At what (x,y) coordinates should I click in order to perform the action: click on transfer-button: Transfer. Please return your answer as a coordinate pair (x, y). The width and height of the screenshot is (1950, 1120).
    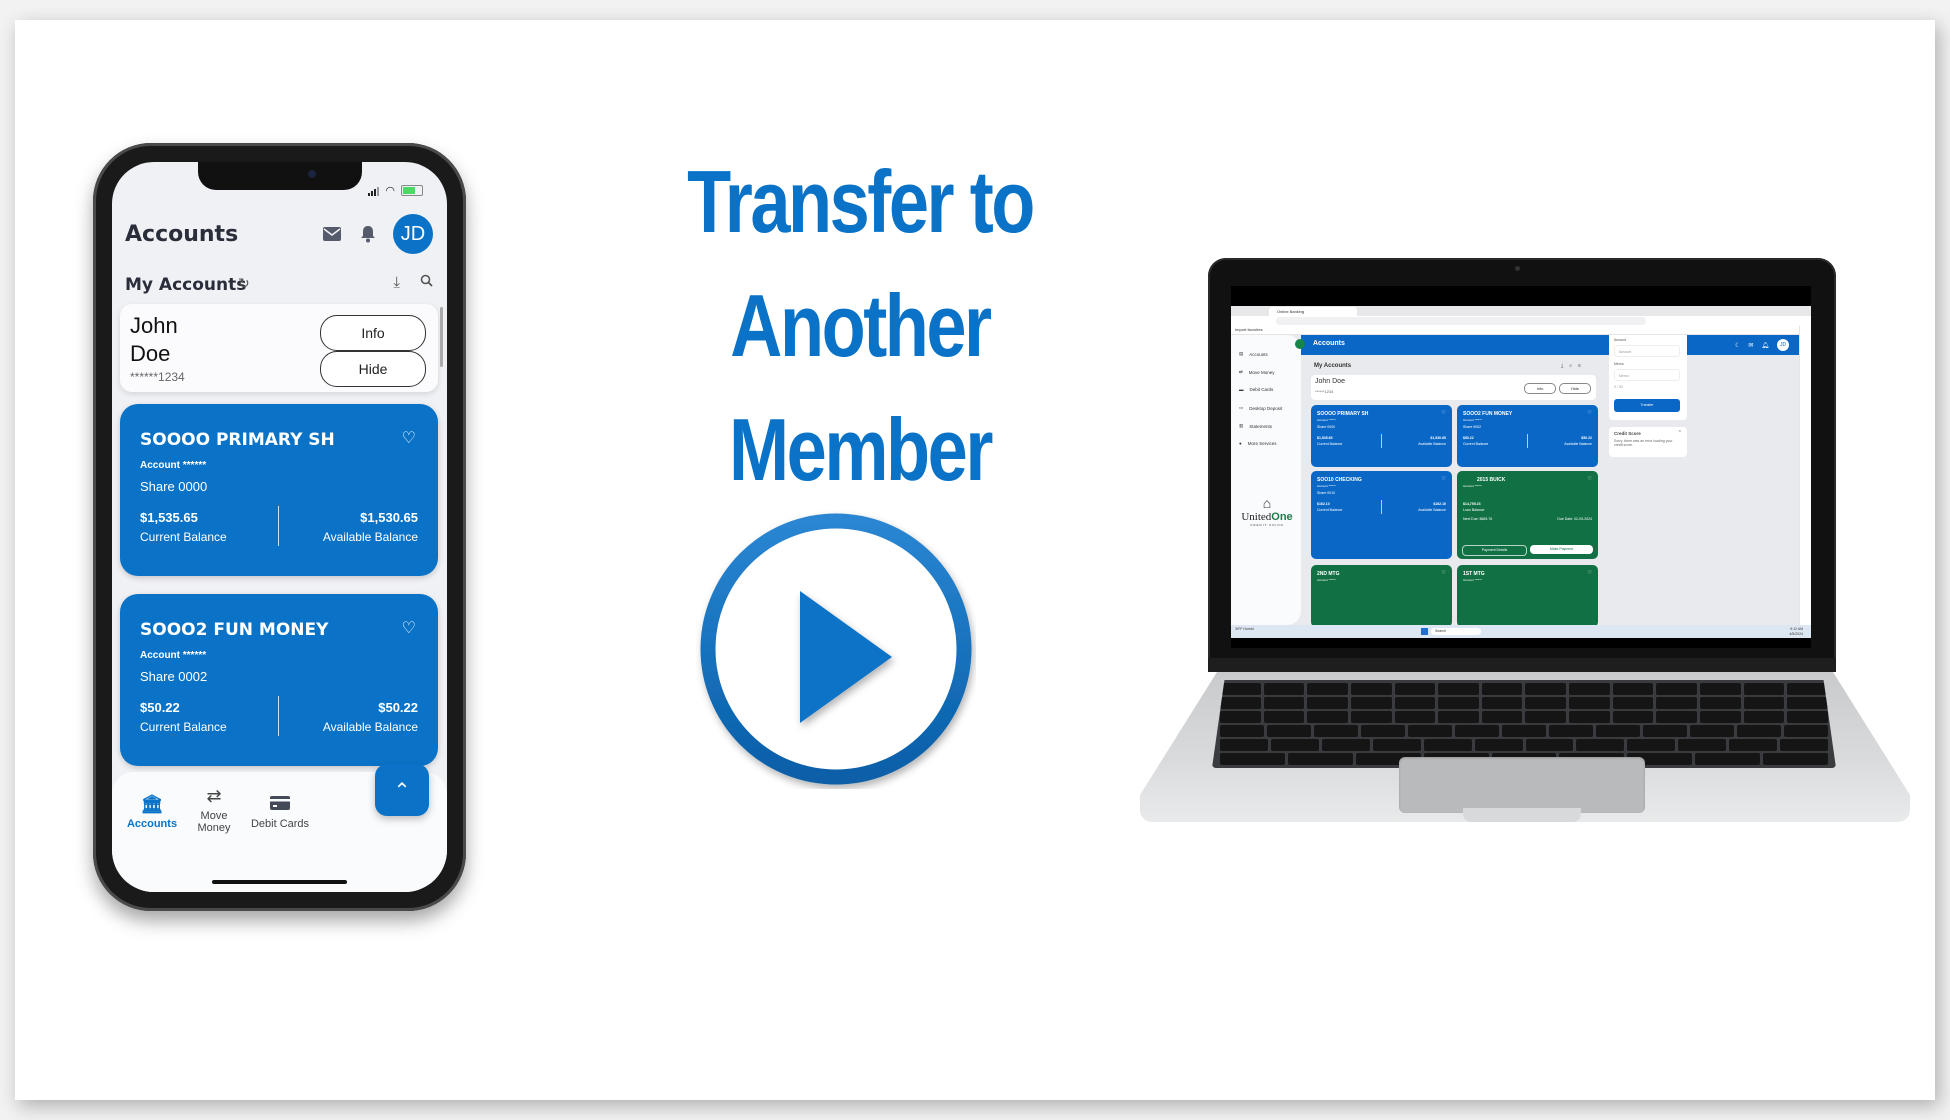
    Looking at the image, I should click on (1647, 405).